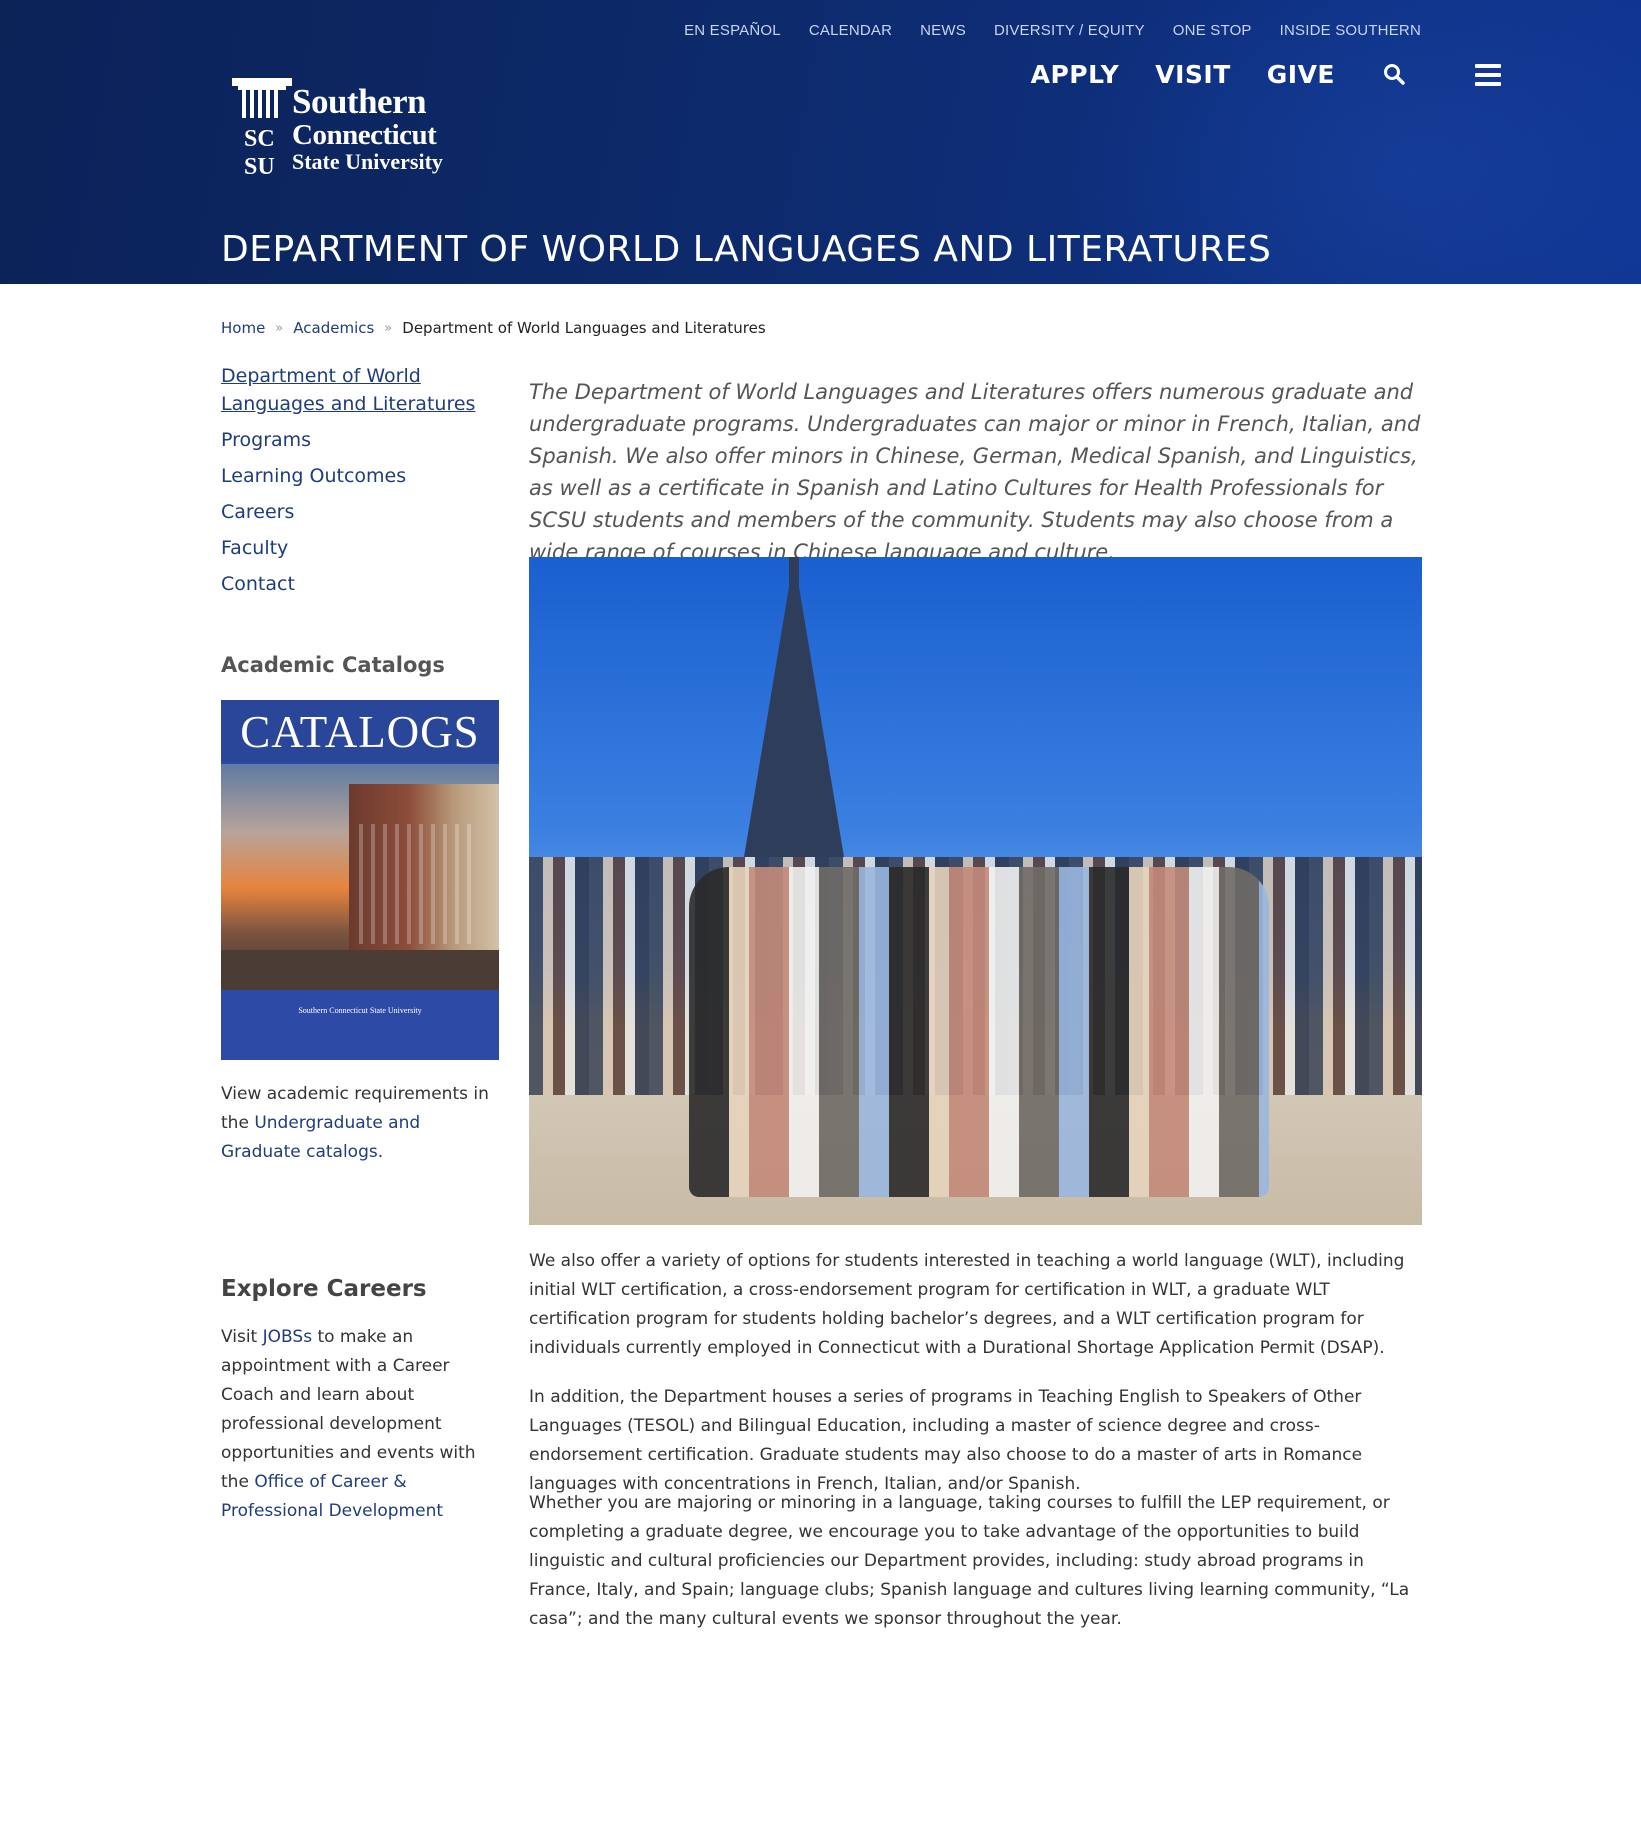  I want to click on give-link: GIVE, so click(1301, 74).